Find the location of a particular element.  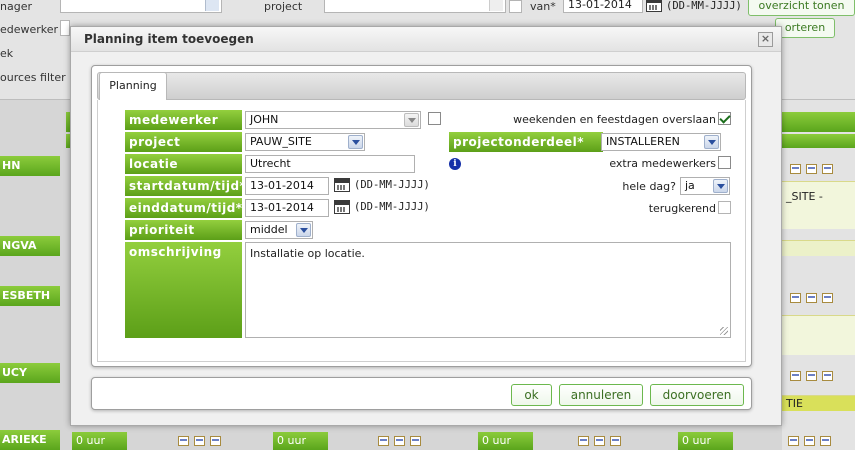

bg-planning-block-label: _SITE - is located at coordinates (804, 196).